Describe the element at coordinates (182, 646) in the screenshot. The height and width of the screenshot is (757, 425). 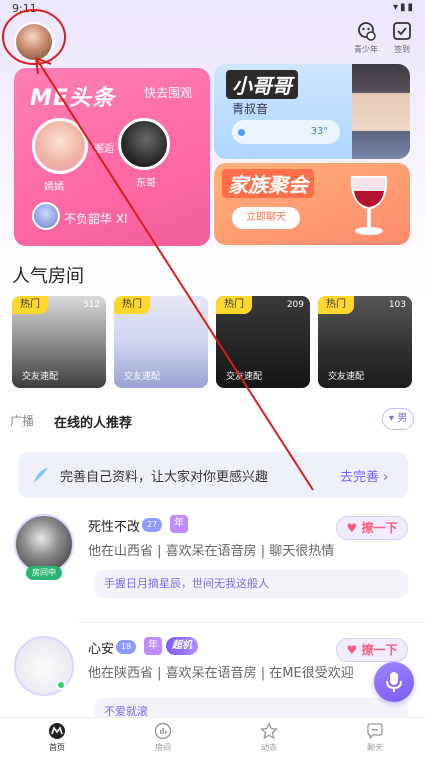
I see `super-badge: 超机` at that location.